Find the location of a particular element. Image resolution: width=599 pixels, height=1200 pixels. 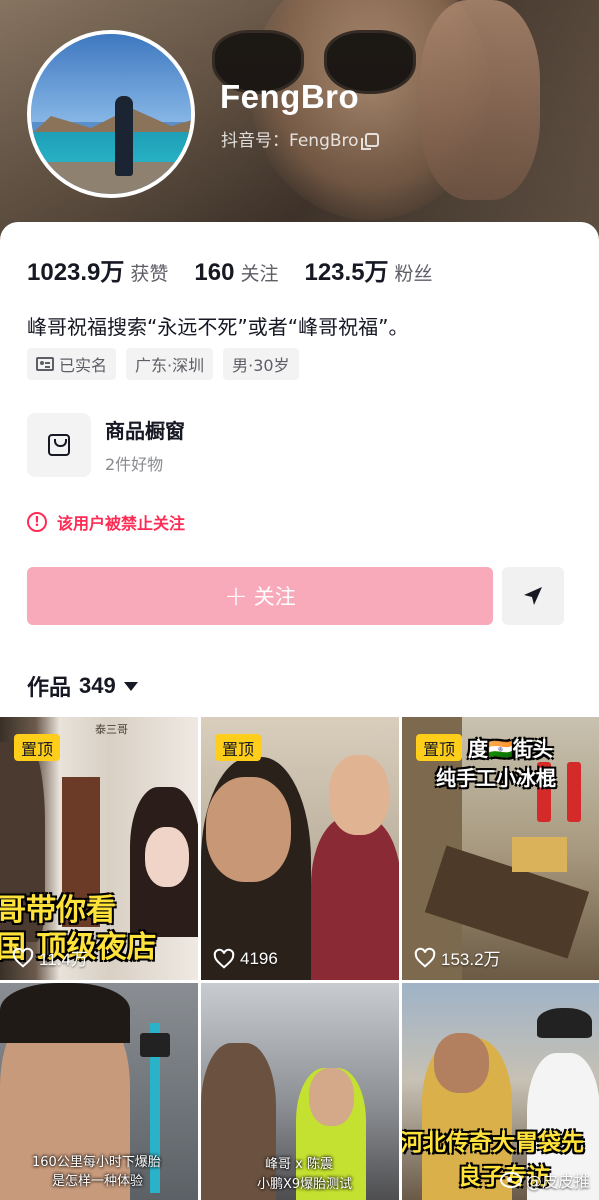

share-button is located at coordinates (533, 596).